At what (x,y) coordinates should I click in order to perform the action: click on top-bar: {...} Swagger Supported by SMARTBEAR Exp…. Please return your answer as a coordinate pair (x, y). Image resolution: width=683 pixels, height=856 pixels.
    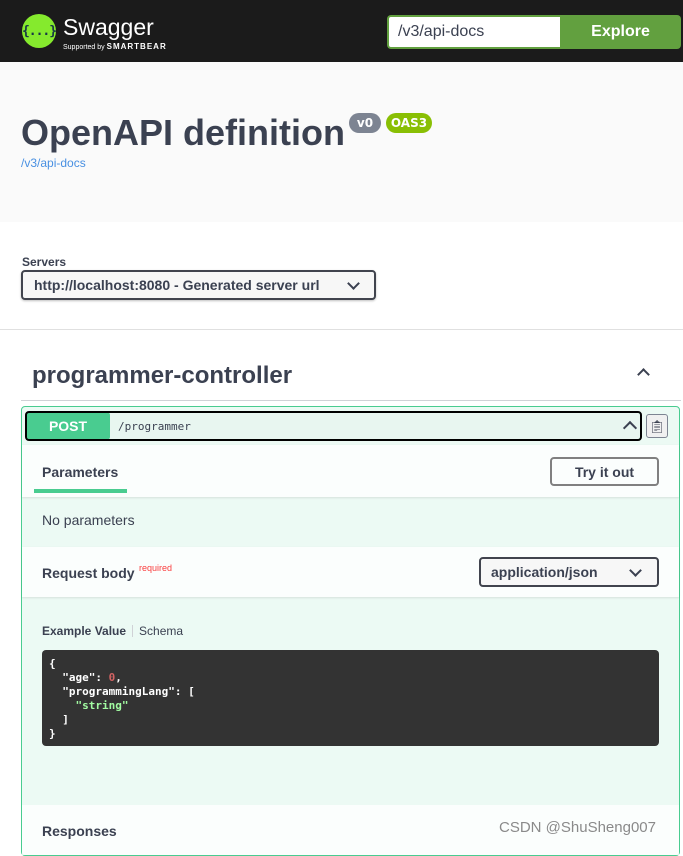
    Looking at the image, I should click on (341, 31).